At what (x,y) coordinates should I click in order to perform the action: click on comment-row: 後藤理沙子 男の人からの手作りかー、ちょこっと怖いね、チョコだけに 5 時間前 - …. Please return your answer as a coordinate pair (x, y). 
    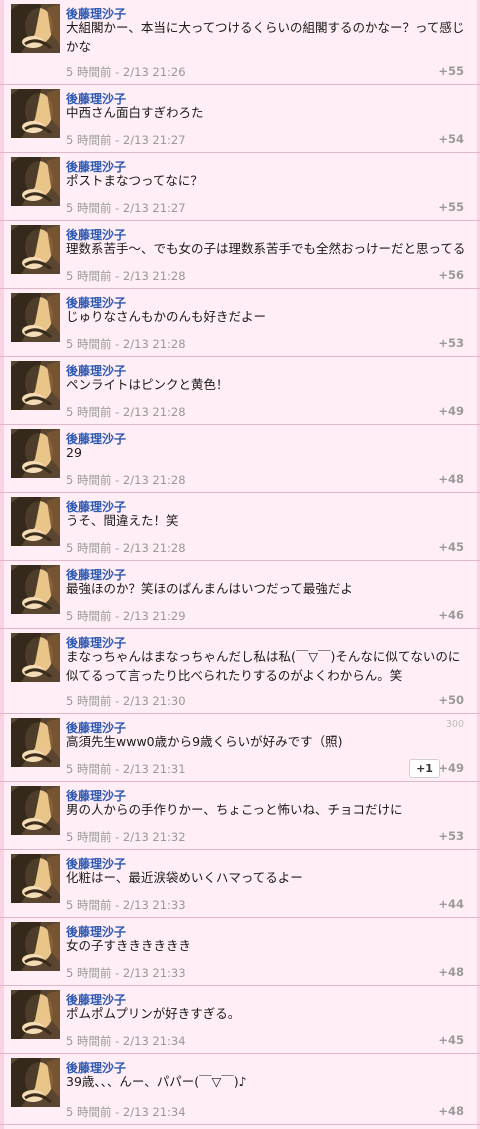
    Looking at the image, I should click on (240, 816).